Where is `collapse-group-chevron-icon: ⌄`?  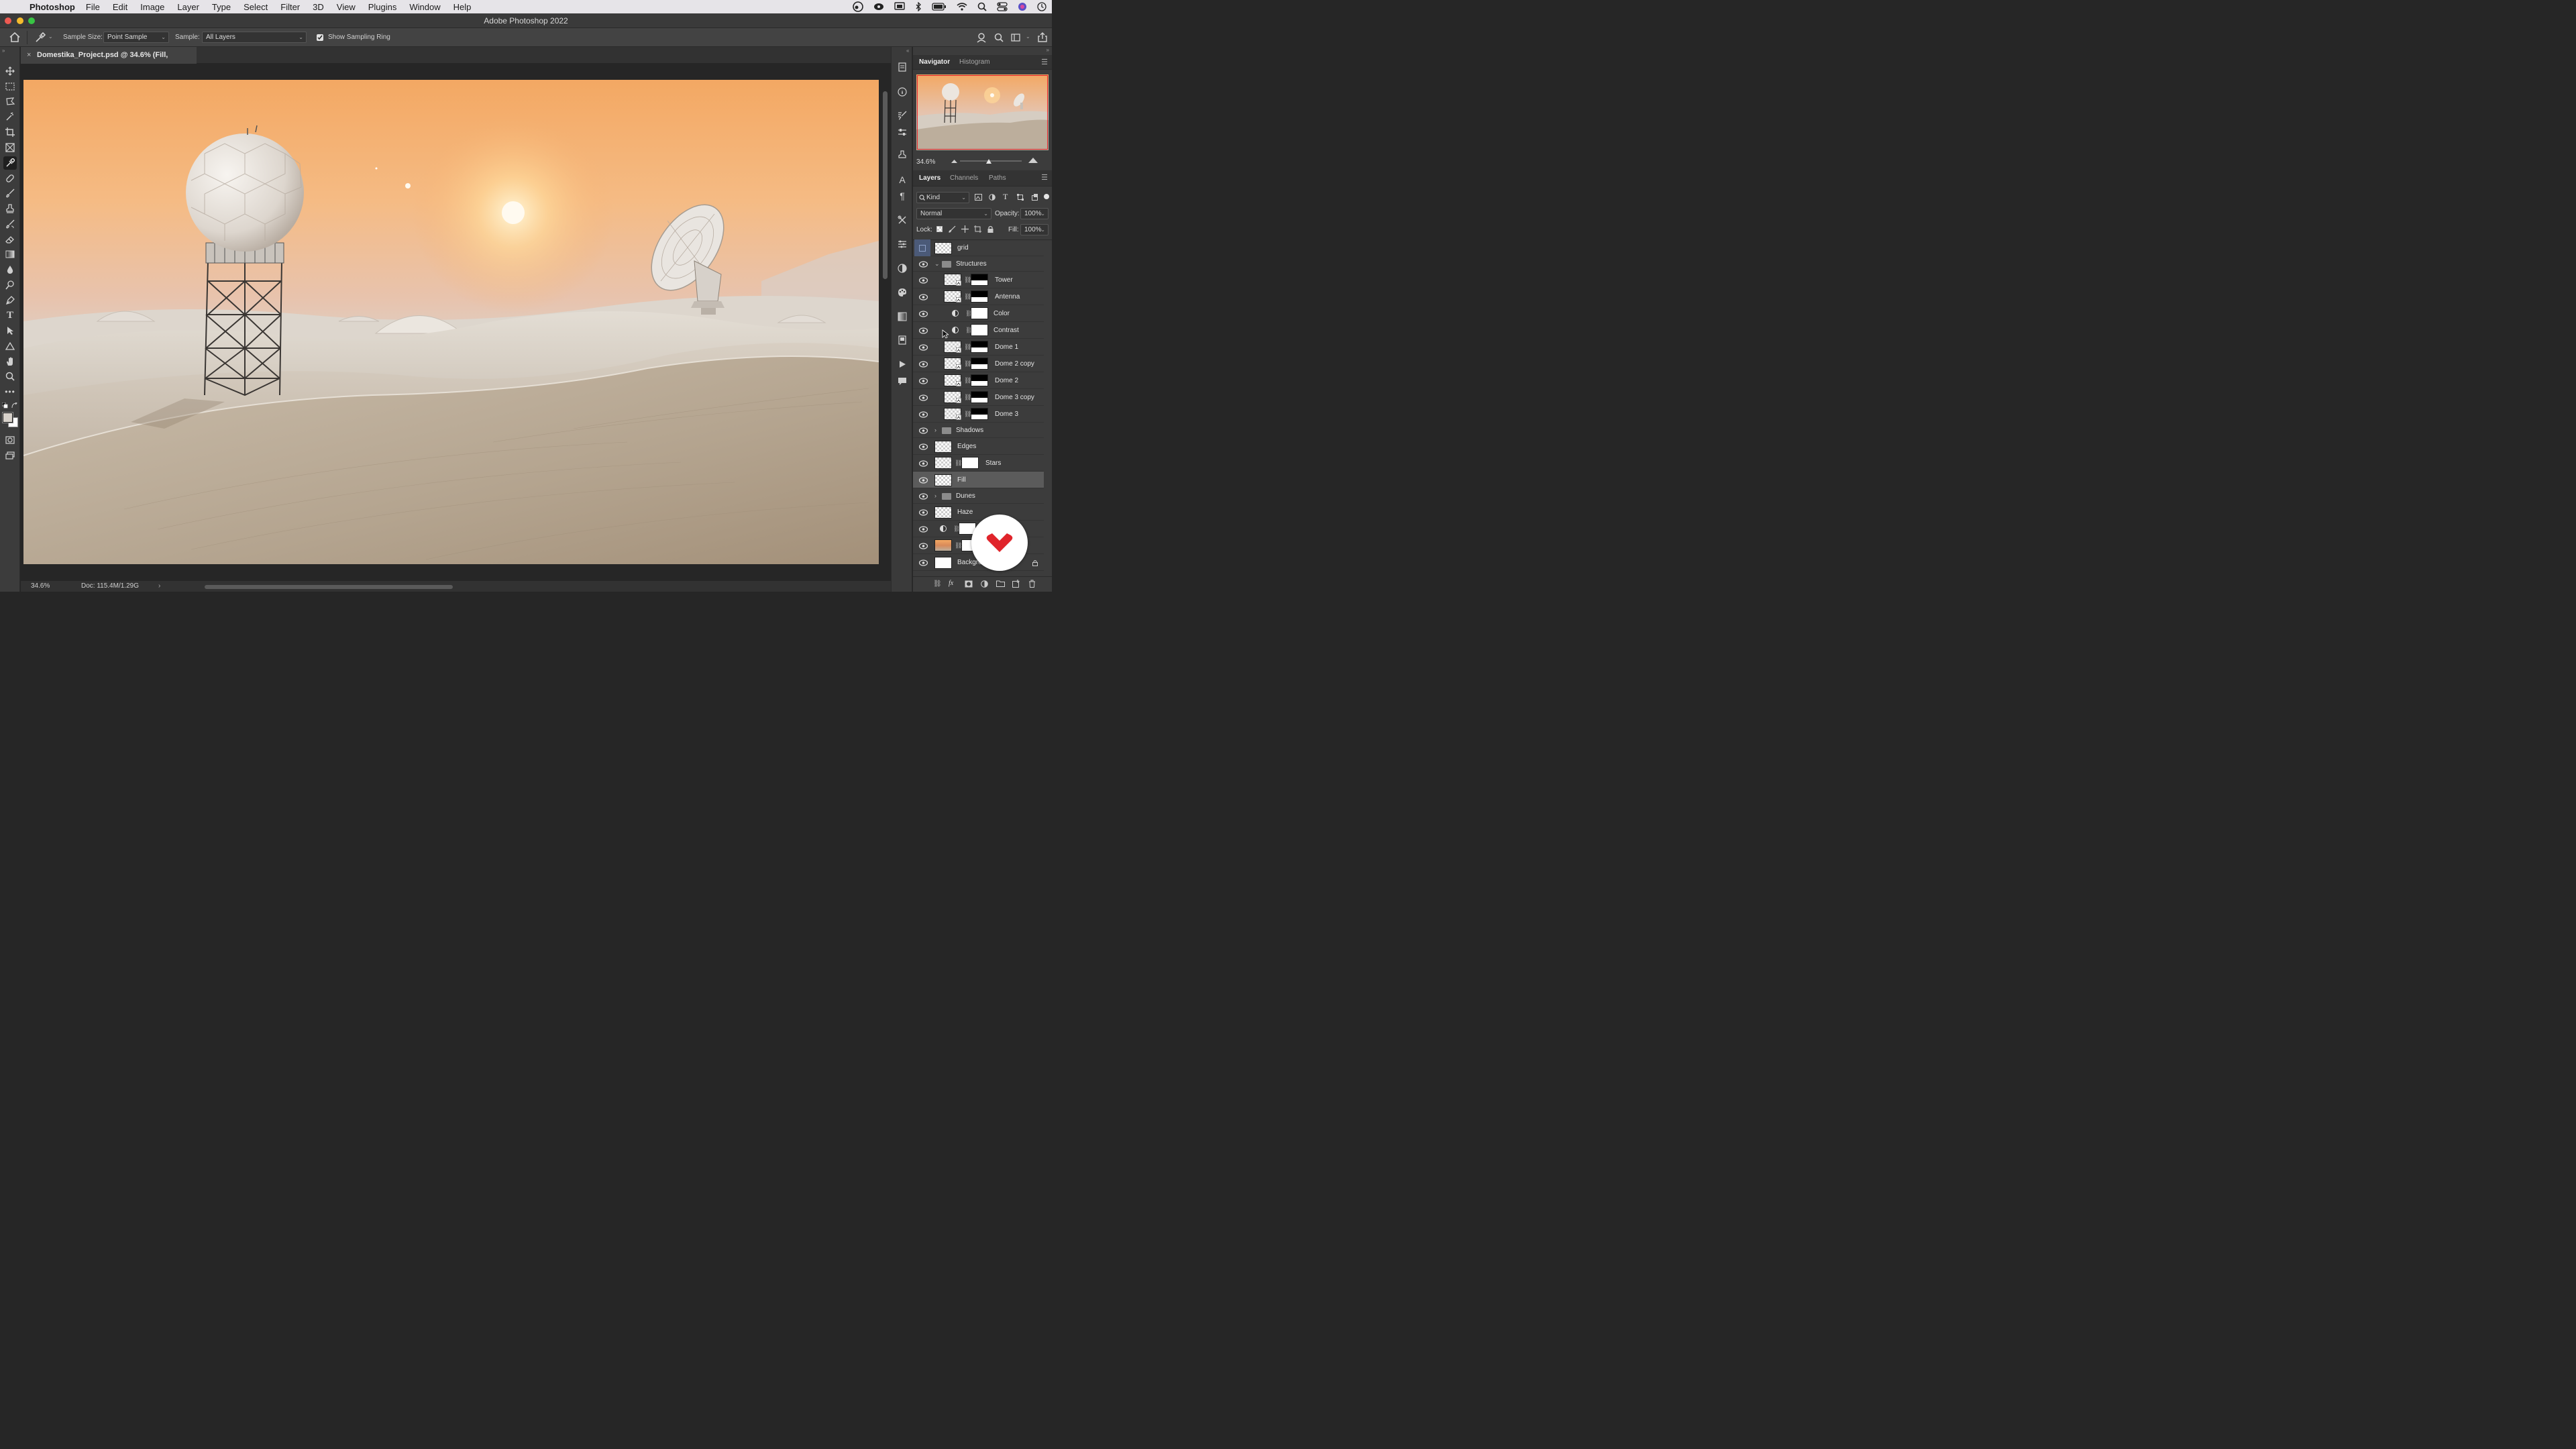 collapse-group-chevron-icon: ⌄ is located at coordinates (937, 264).